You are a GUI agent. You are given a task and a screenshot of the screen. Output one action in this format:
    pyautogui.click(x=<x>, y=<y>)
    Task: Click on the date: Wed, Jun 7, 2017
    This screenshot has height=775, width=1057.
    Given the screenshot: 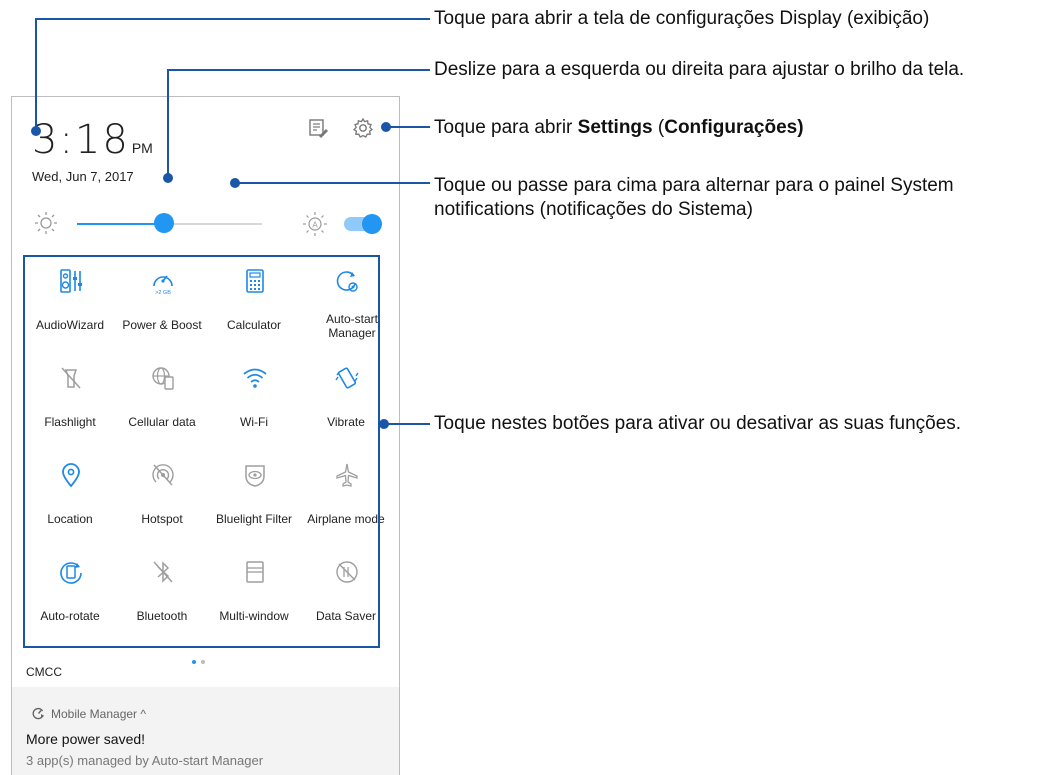 What is the action you would take?
    pyautogui.click(x=83, y=176)
    